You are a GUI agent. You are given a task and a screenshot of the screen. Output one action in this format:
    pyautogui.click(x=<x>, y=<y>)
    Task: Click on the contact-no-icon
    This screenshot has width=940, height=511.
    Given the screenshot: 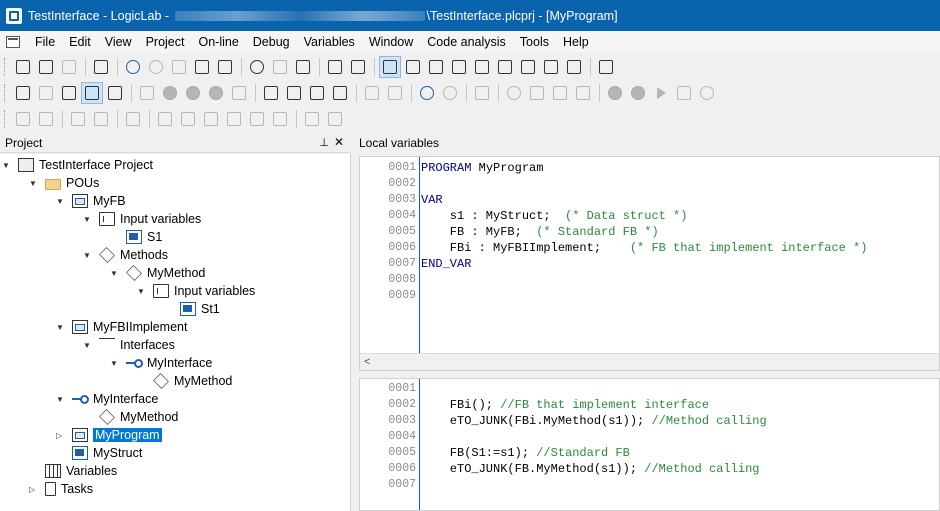 What is the action you would take?
    pyautogui.click(x=165, y=119)
    